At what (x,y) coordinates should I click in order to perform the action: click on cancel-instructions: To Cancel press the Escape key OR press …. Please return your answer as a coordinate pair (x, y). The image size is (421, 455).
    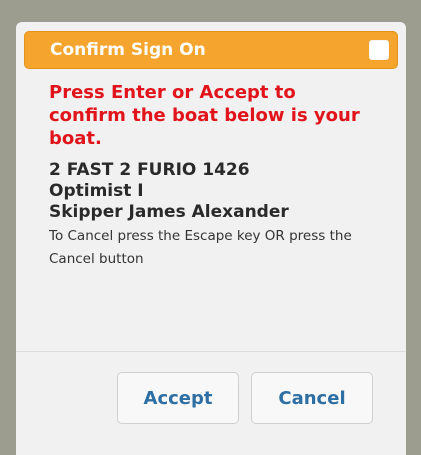
    Looking at the image, I should click on (200, 247).